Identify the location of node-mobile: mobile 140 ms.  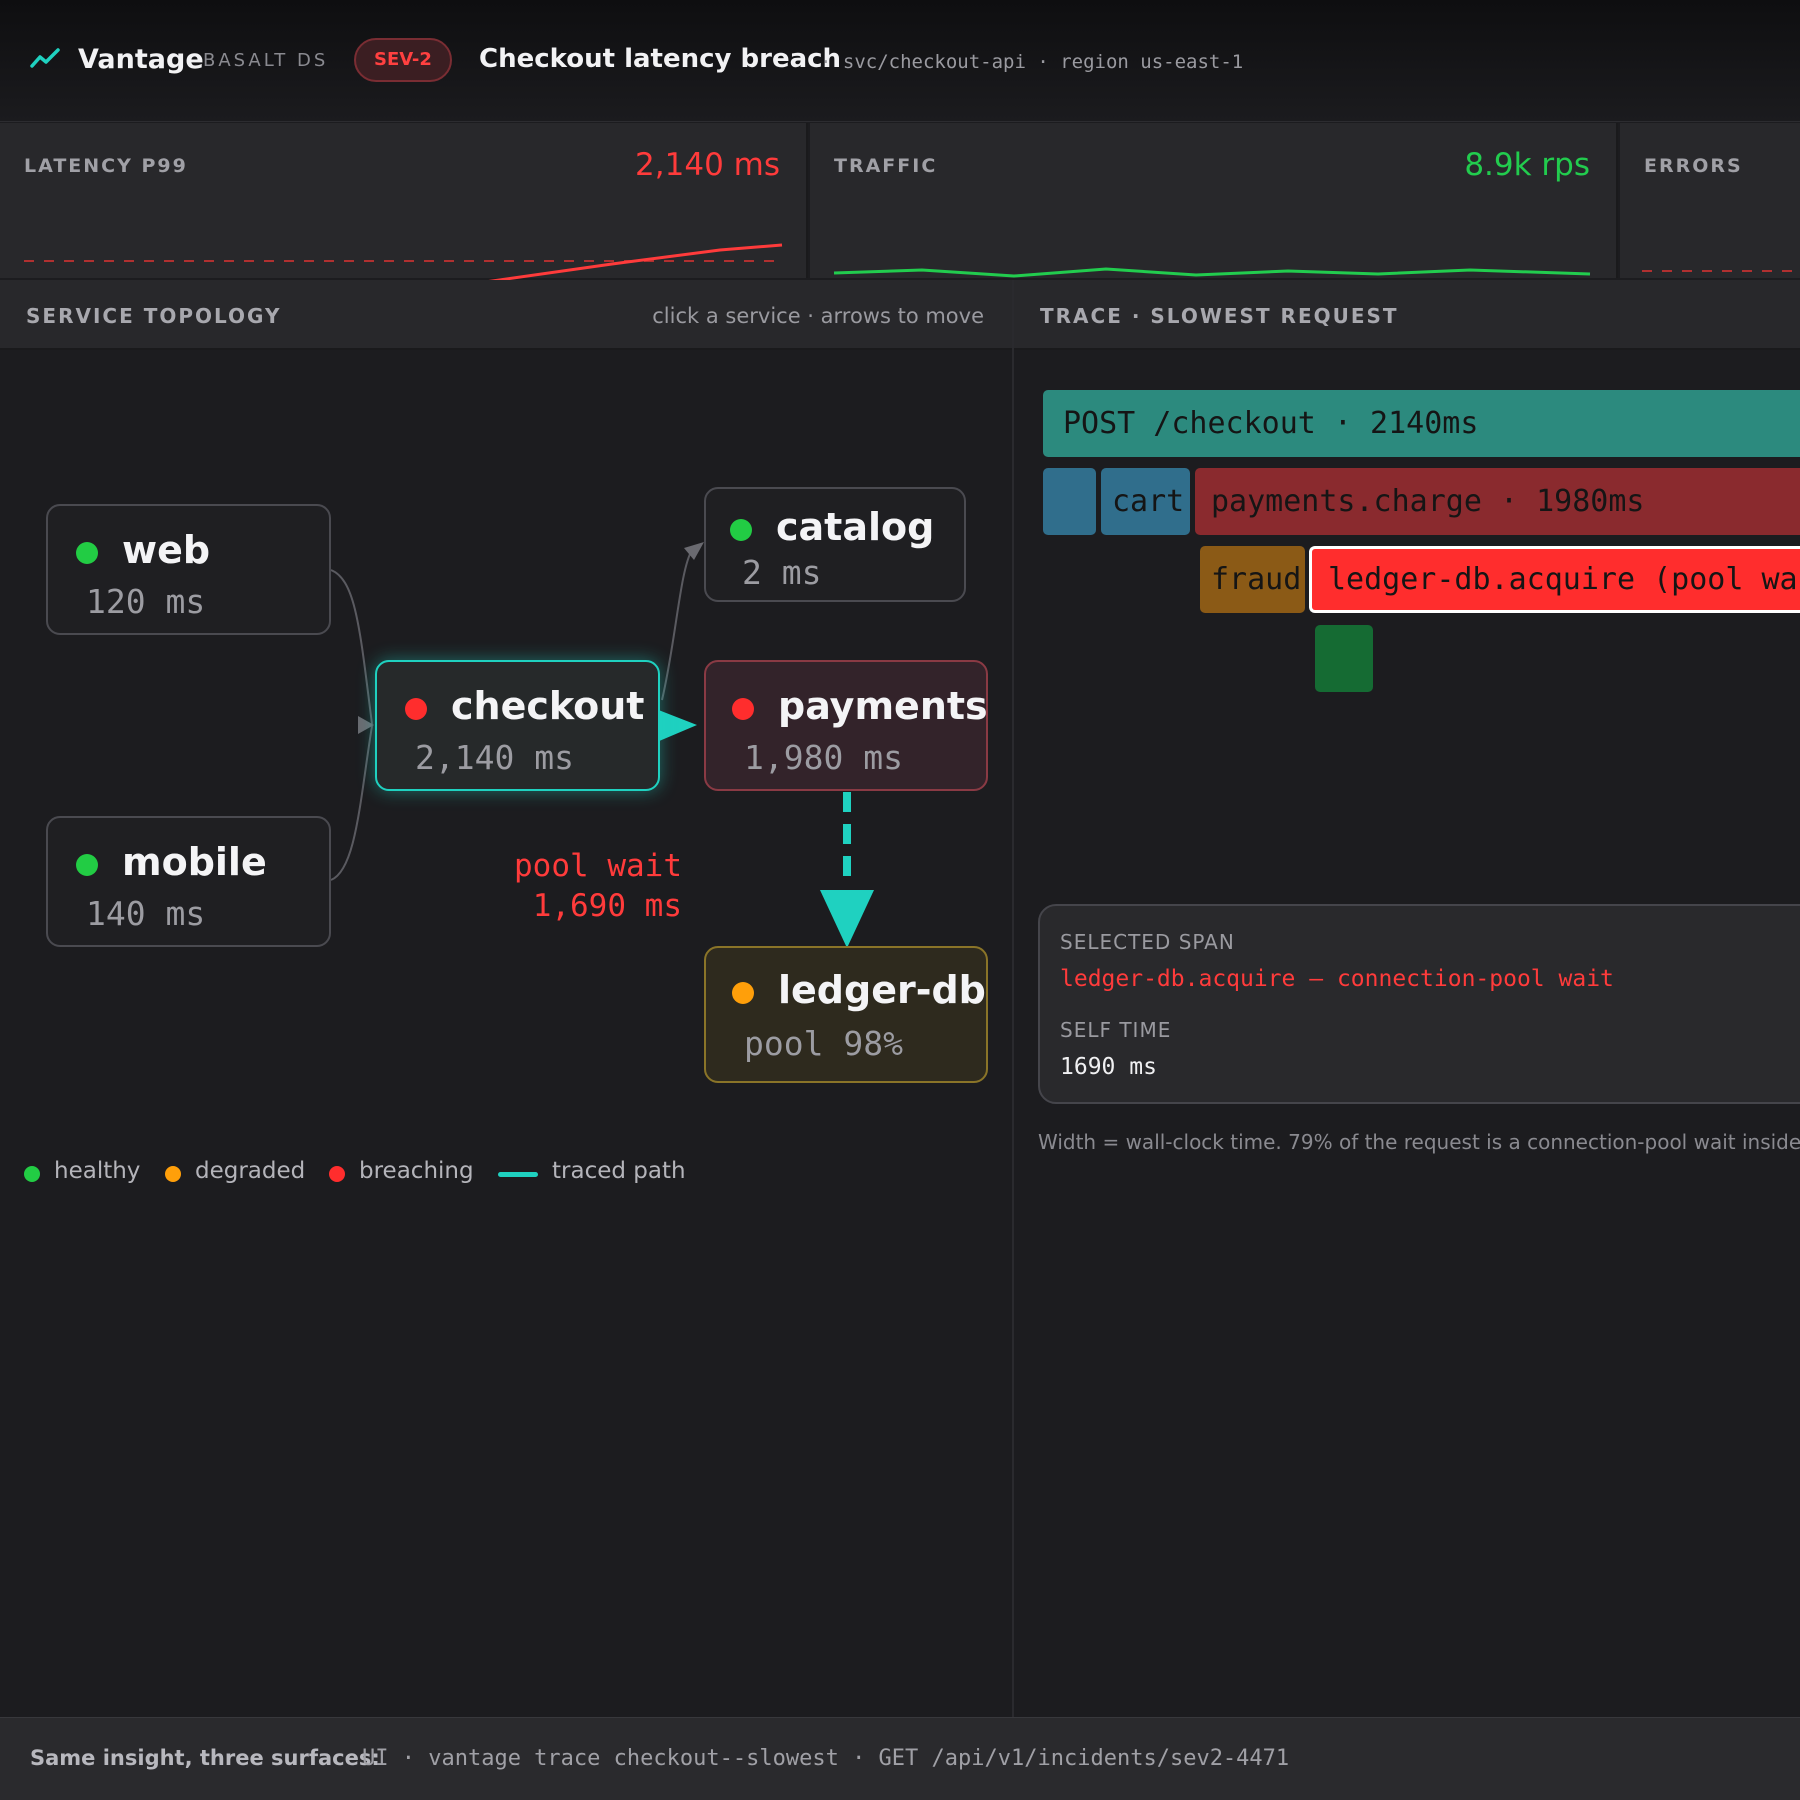
(188, 881).